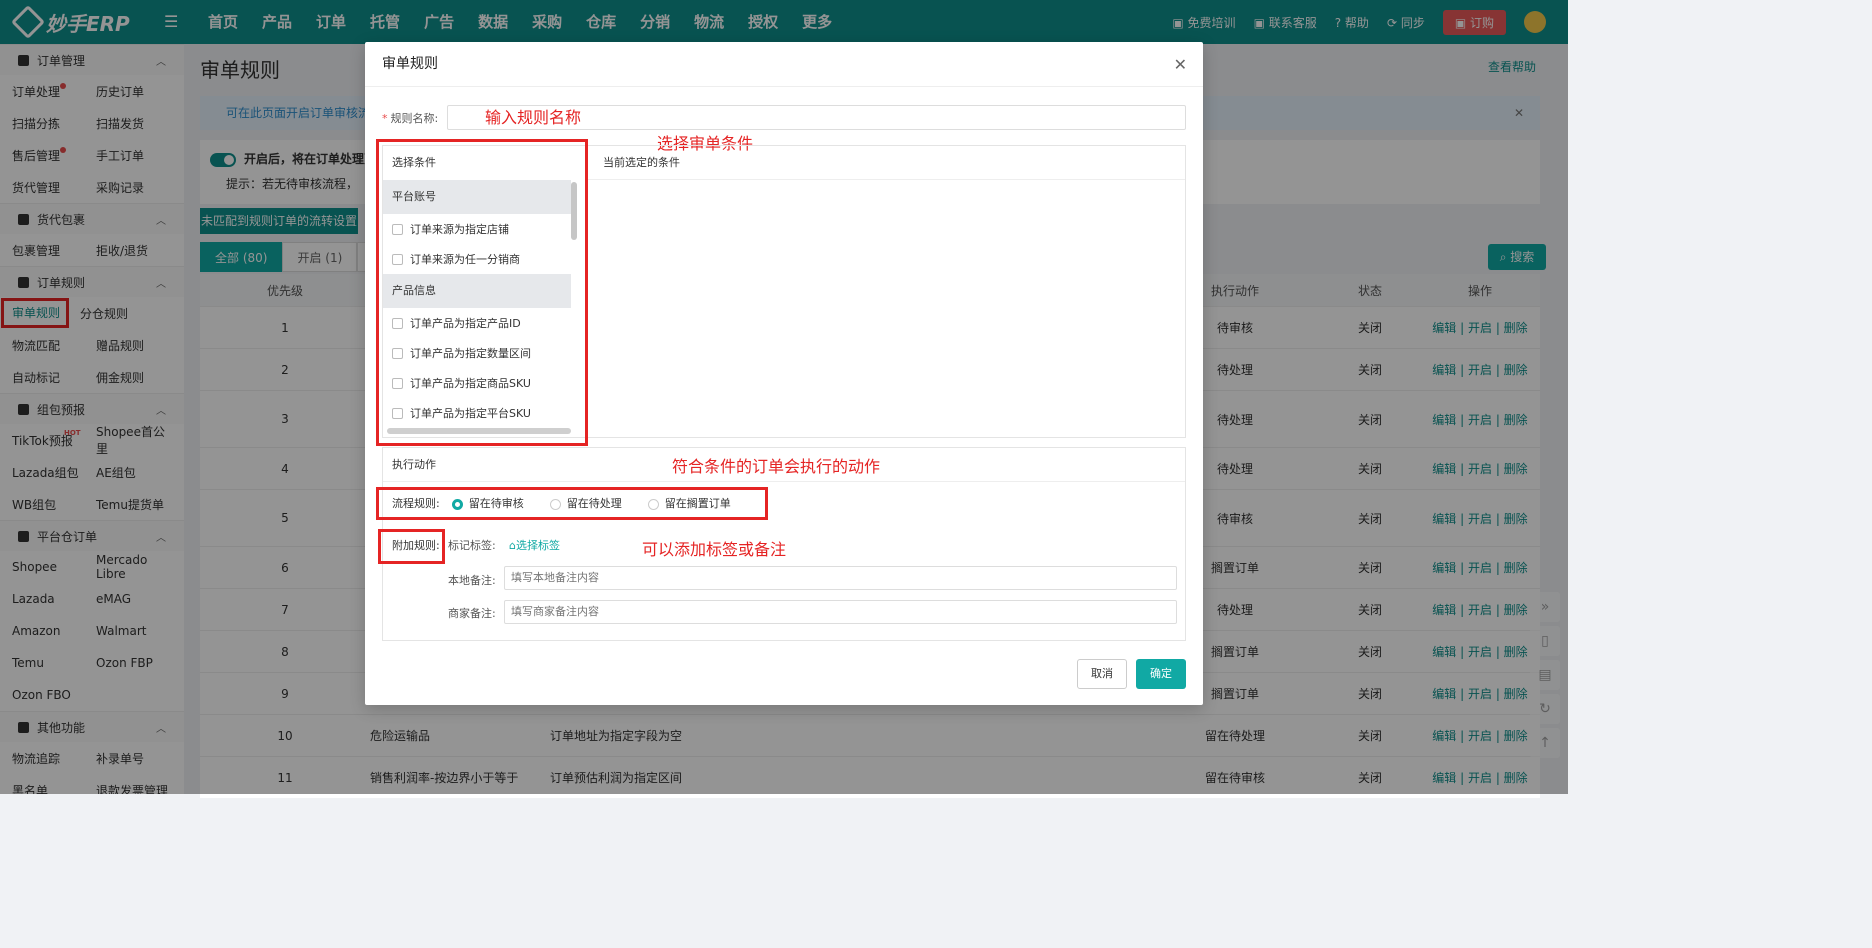  I want to click on select-tag-label: 选择标签, so click(537, 545).